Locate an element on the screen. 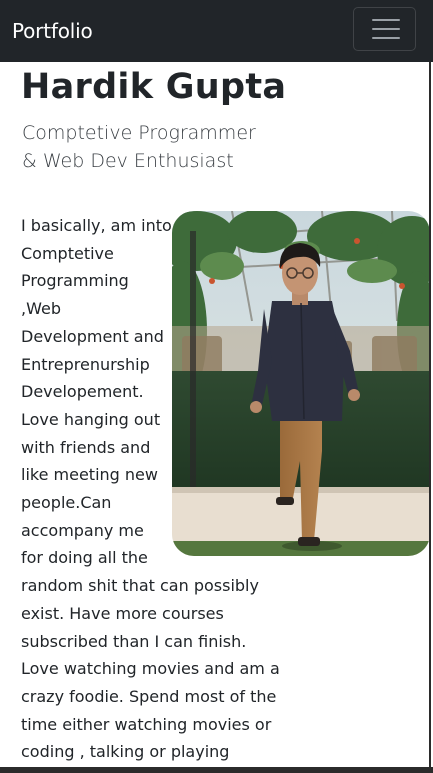 Image resolution: width=433 pixels, height=773 pixels. bio-line: exist. Have more courses is located at coordinates (122, 613).